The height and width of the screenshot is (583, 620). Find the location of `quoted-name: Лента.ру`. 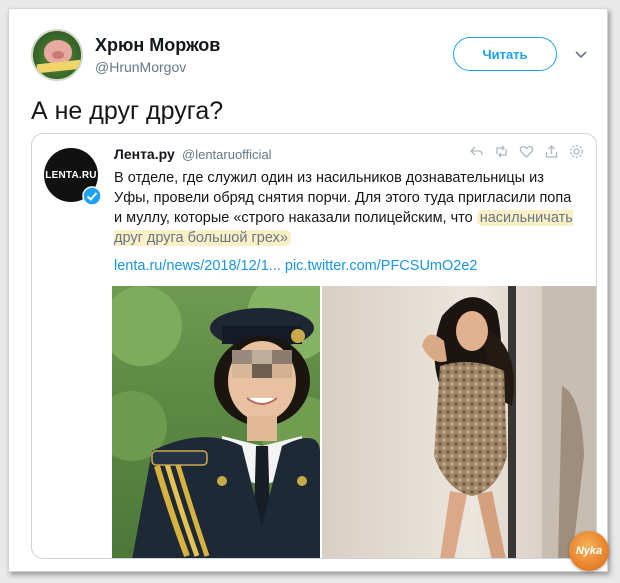

quoted-name: Лента.ру is located at coordinates (144, 154).